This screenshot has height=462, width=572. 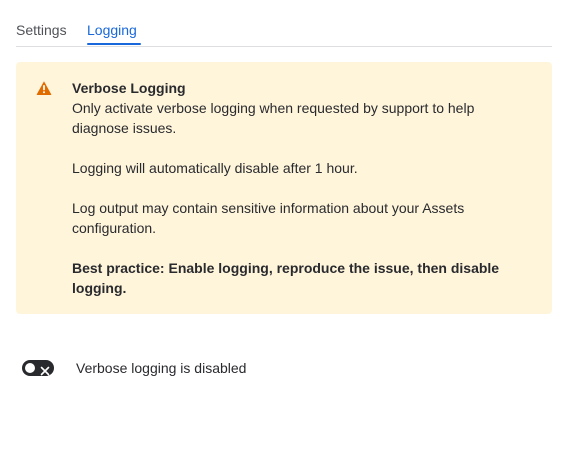 I want to click on toggle-status-label: Verbose logging is disabled, so click(x=161, y=368).